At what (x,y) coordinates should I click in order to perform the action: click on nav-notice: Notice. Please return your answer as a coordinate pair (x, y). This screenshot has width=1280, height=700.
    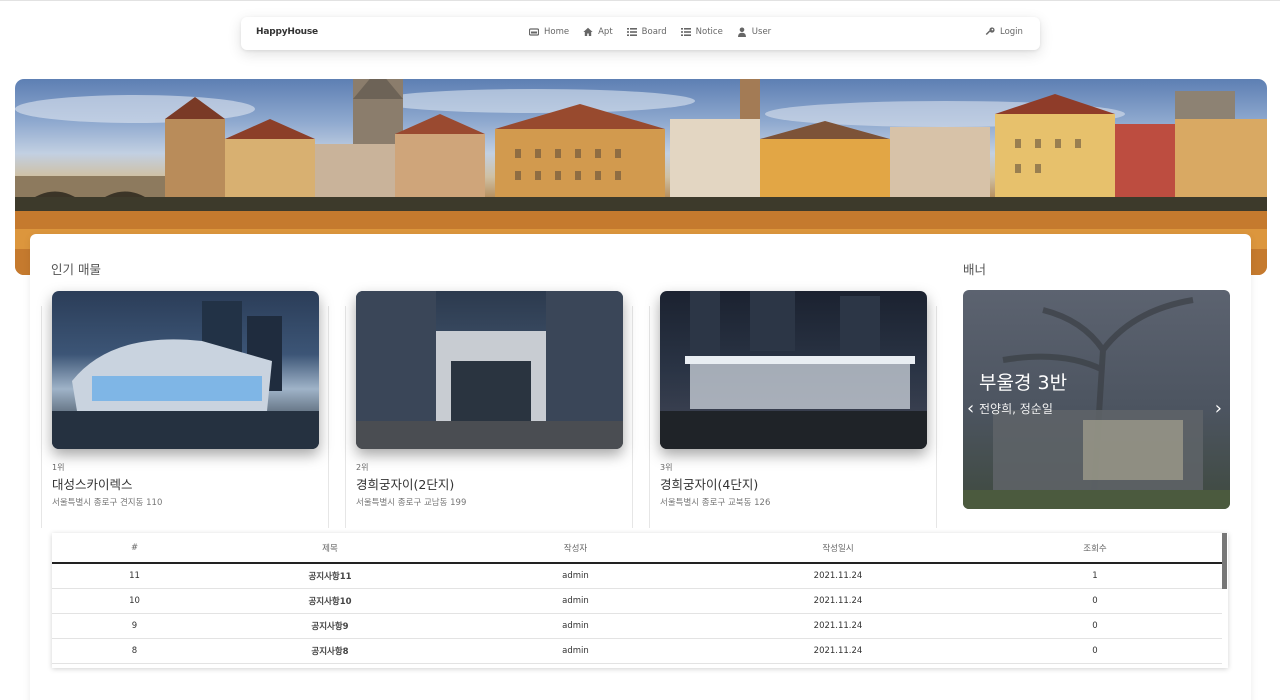
    Looking at the image, I should click on (701, 32).